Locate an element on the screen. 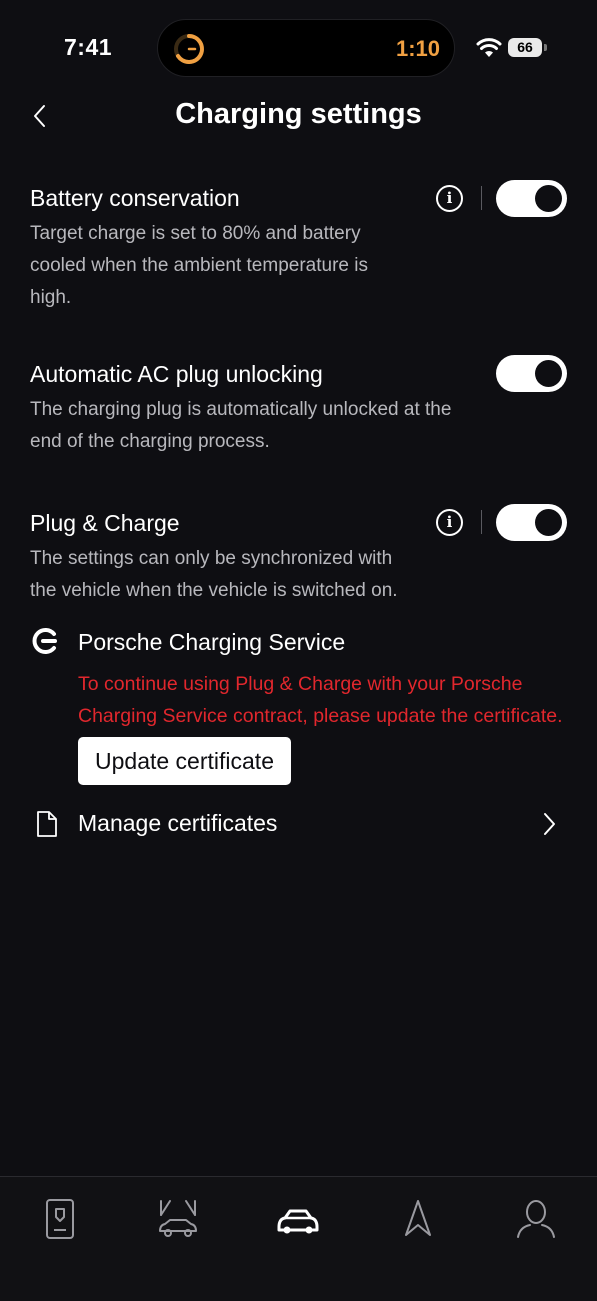 This screenshot has height=1301, width=597. vehicle-key-icon is located at coordinates (60, 1219).